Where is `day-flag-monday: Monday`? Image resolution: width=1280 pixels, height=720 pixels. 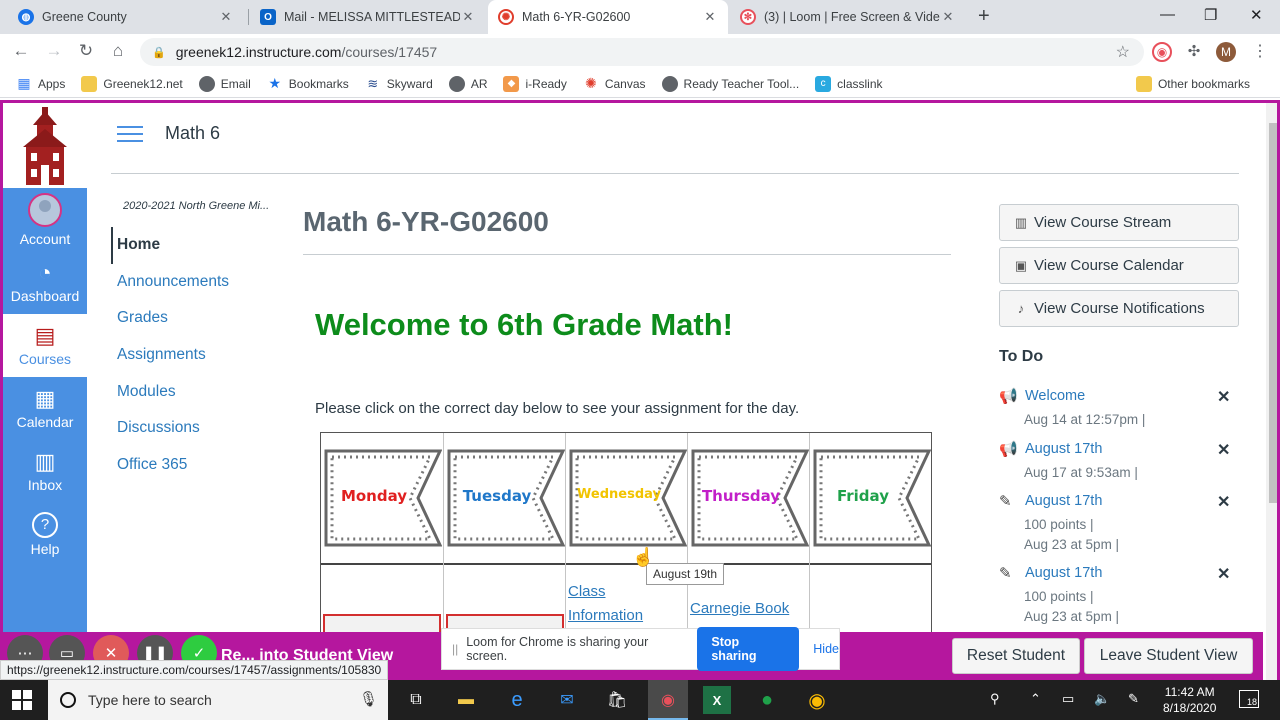
day-flag-monday: Monday is located at coordinates (383, 498).